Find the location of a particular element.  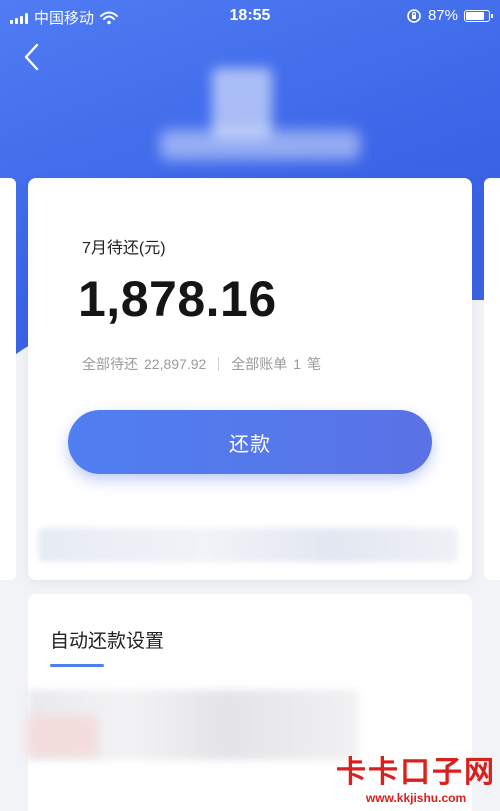

site-watermark: 卡卡口子网 www.kkjishu.com is located at coordinates (416, 776).